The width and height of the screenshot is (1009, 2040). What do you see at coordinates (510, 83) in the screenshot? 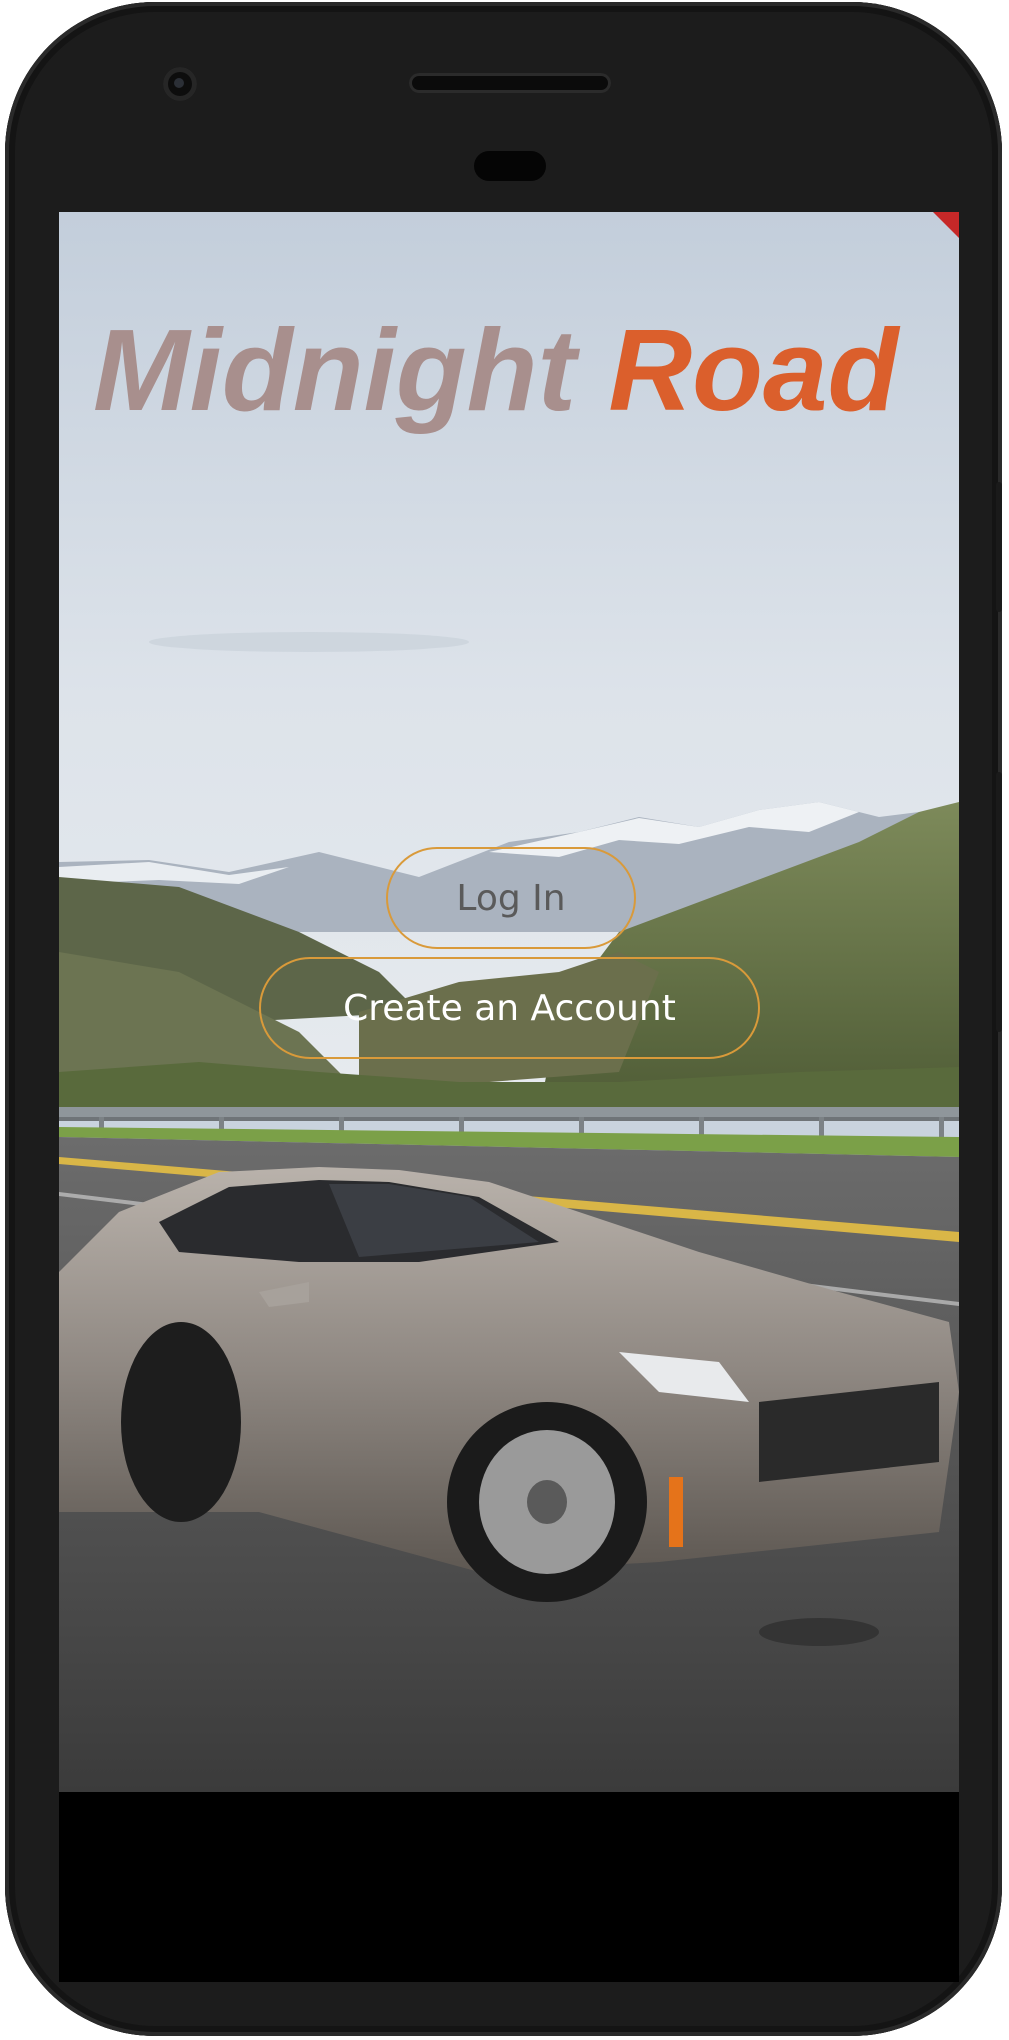
I see `earpiece-speaker` at bounding box center [510, 83].